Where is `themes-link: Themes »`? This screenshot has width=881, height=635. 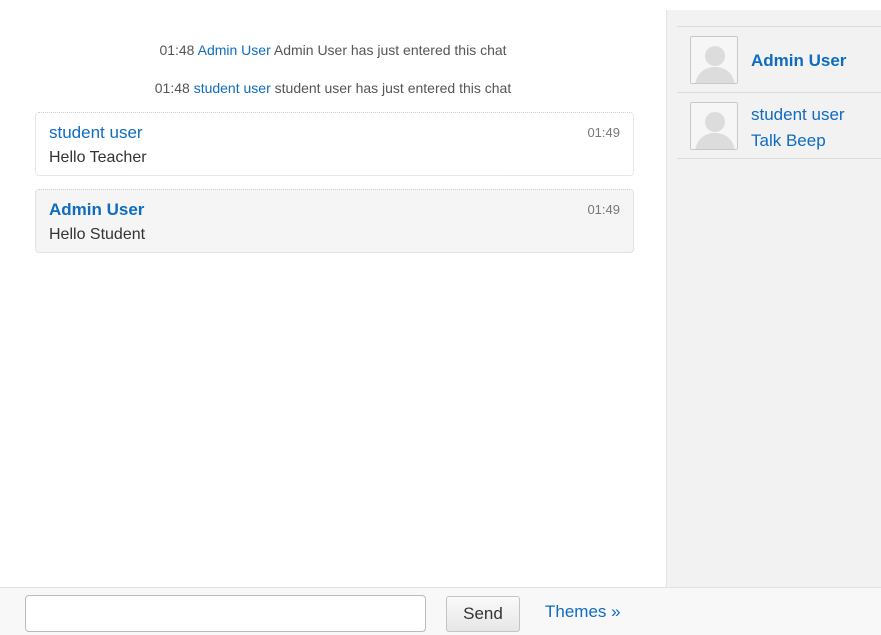
themes-link: Themes » is located at coordinates (583, 612).